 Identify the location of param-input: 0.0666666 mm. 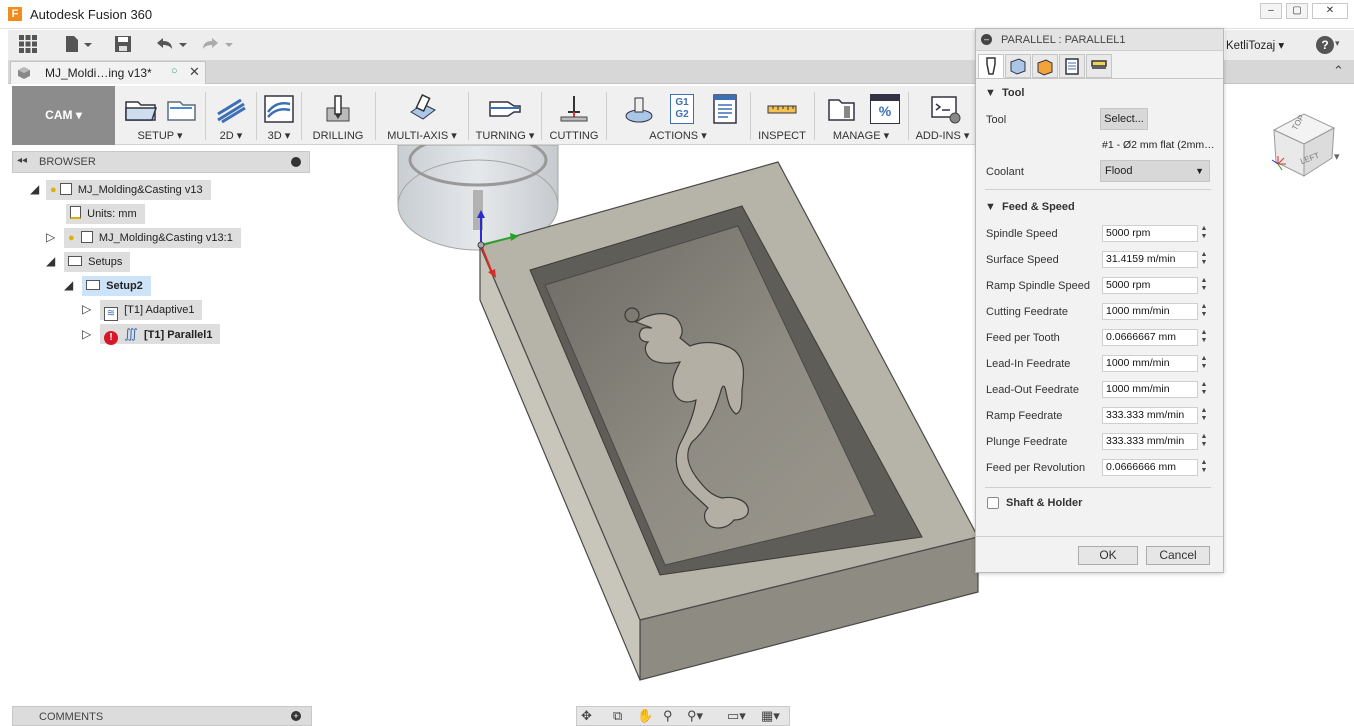
(1150, 467).